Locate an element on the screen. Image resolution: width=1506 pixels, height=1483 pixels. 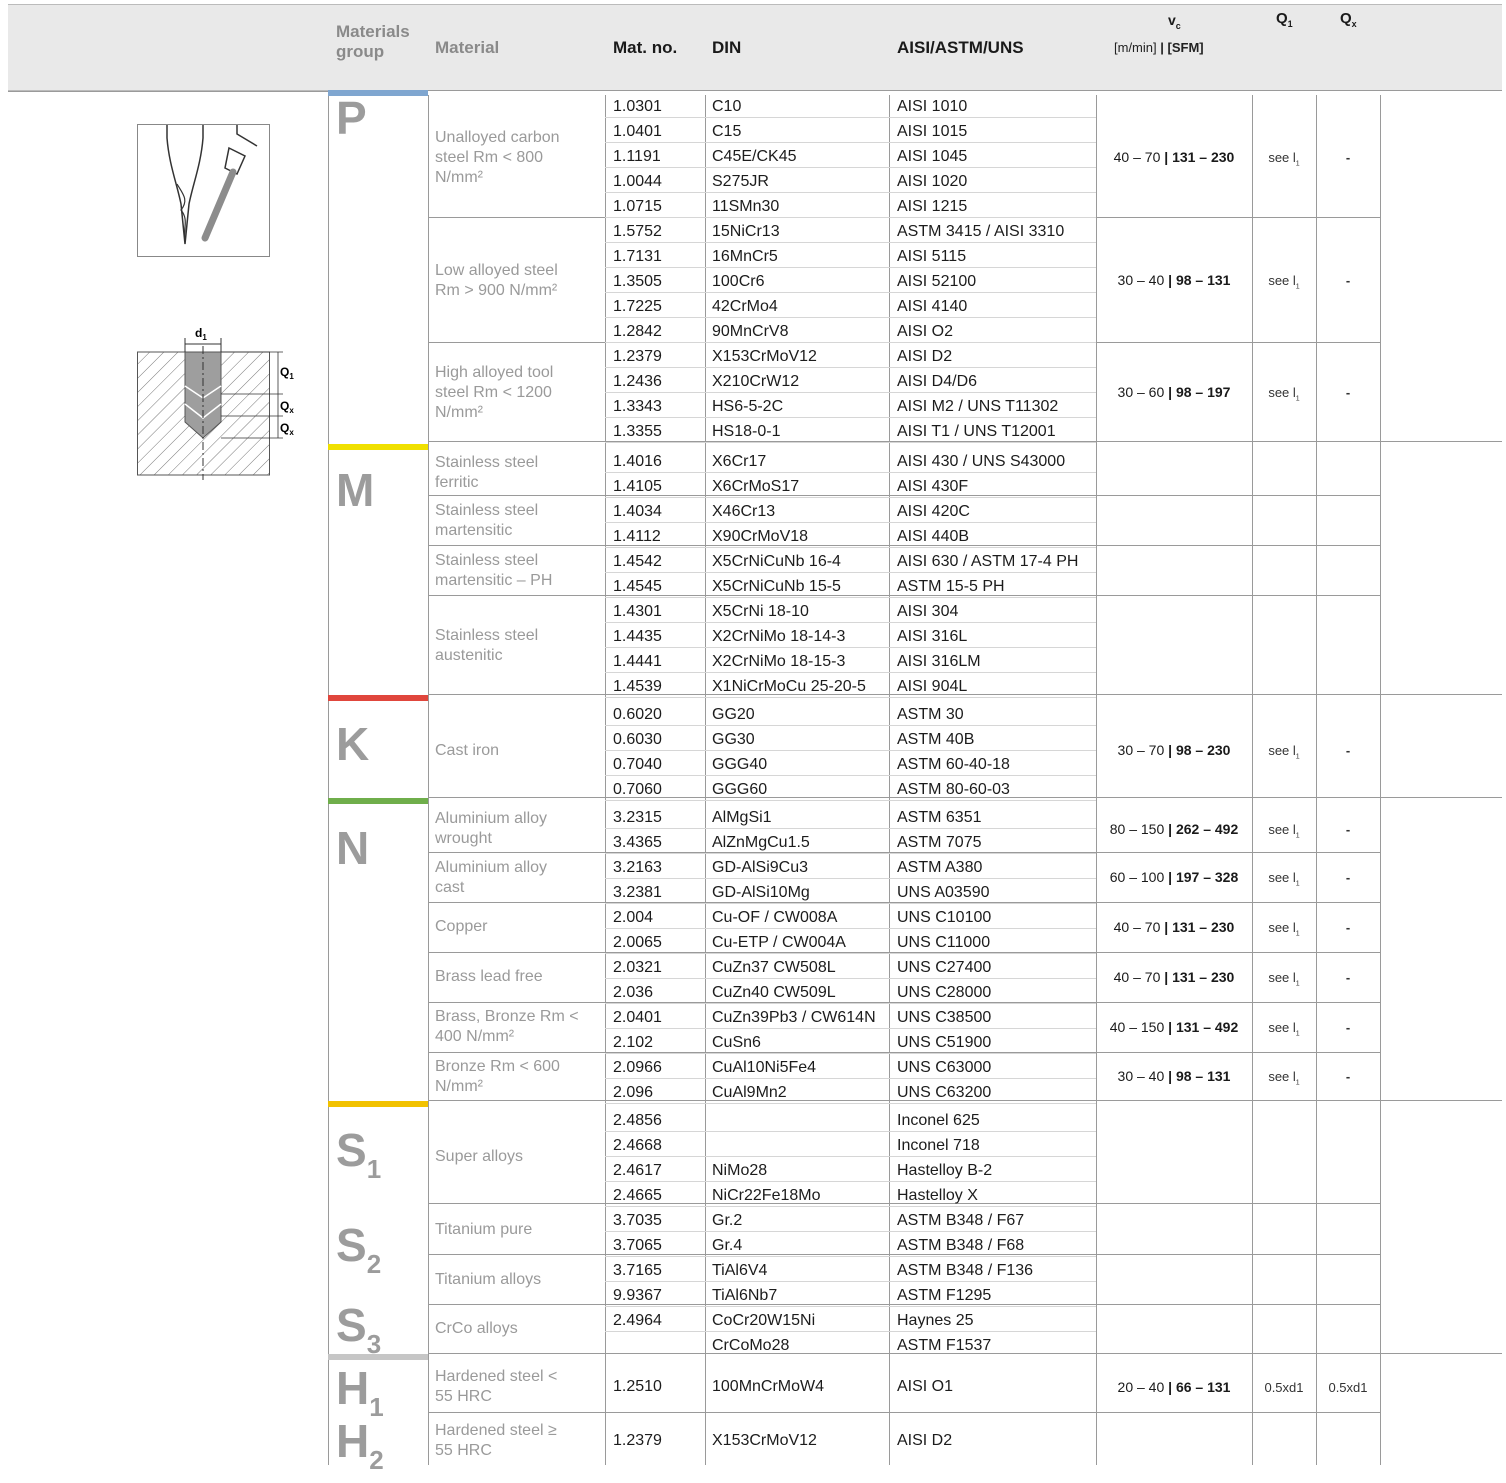
group-letter: S1 is located at coordinates (359, 1154).